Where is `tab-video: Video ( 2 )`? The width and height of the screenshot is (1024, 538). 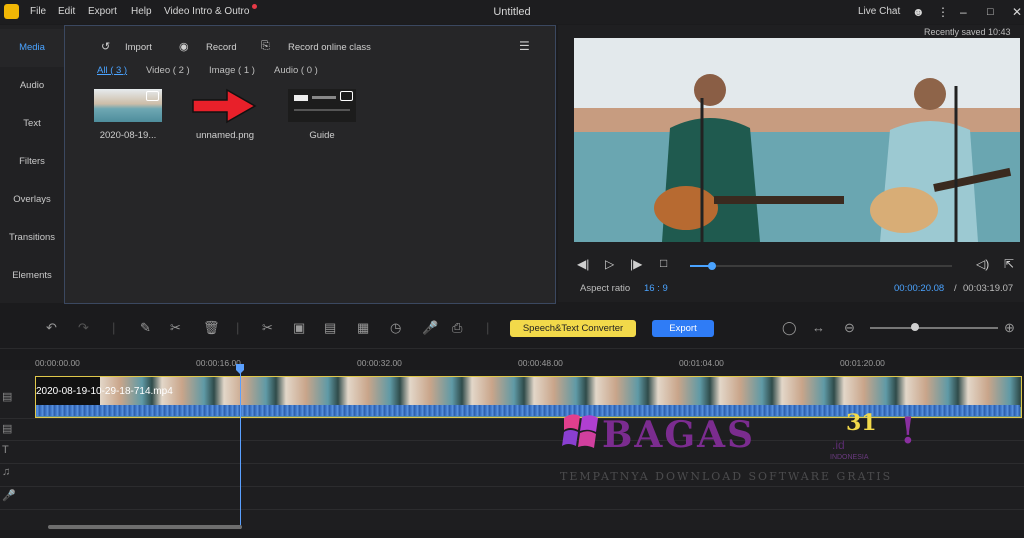
tab-video: Video ( 2 ) is located at coordinates (168, 70).